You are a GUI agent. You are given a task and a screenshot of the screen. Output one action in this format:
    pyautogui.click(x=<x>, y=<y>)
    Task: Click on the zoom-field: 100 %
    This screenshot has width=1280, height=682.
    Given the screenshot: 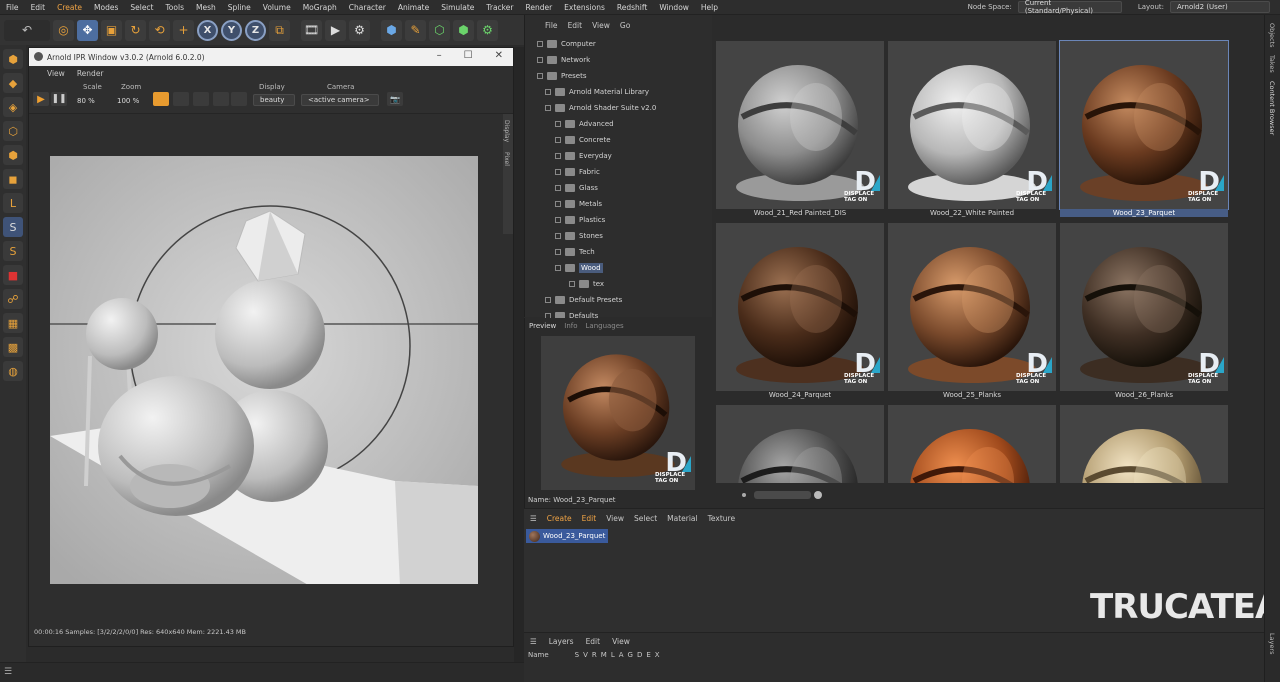 What is the action you would take?
    pyautogui.click(x=128, y=101)
    